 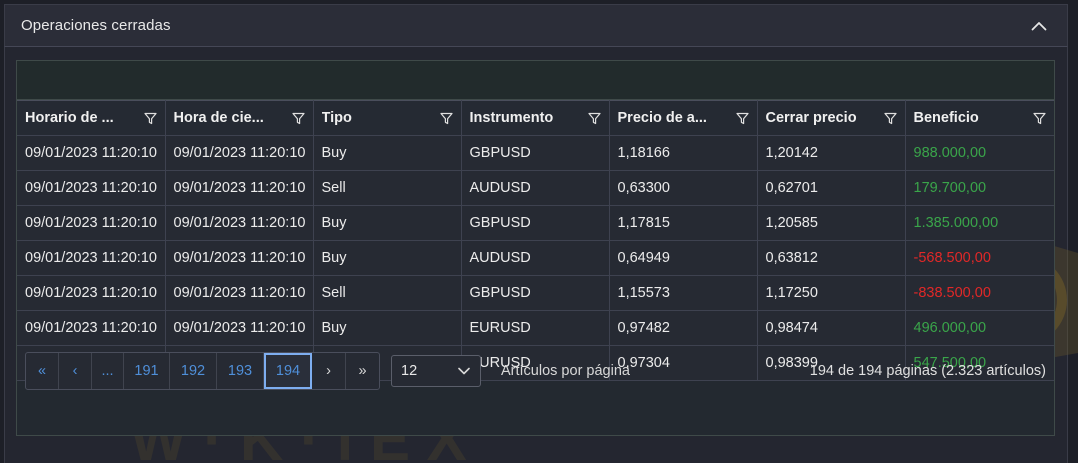 I want to click on prev-page-button: ‹, so click(x=75, y=370).